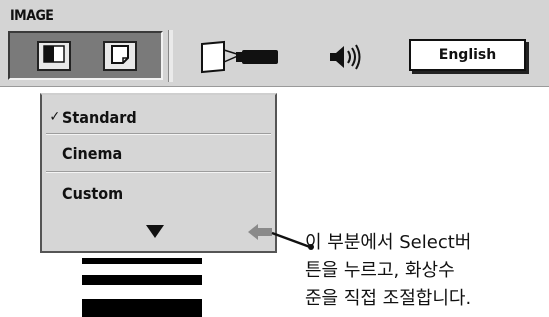  What do you see at coordinates (388, 298) in the screenshot?
I see `annotation-line: 준을 직접 조절합니다.` at bounding box center [388, 298].